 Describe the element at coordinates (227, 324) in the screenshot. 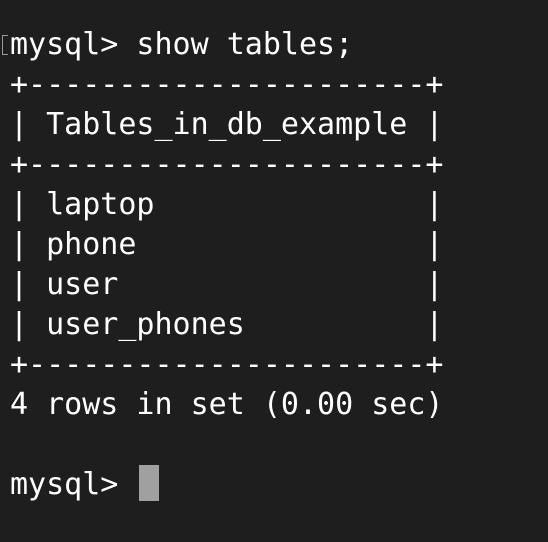

I see `table-row-user-phones: | user_phones |` at that location.